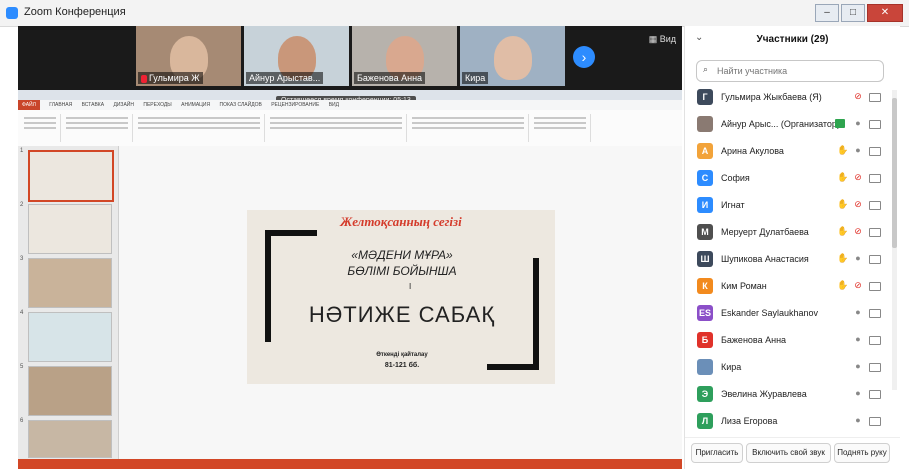  What do you see at coordinates (93, 105) in the screenshot?
I see `ppt-tab: ВСТАВКА` at bounding box center [93, 105].